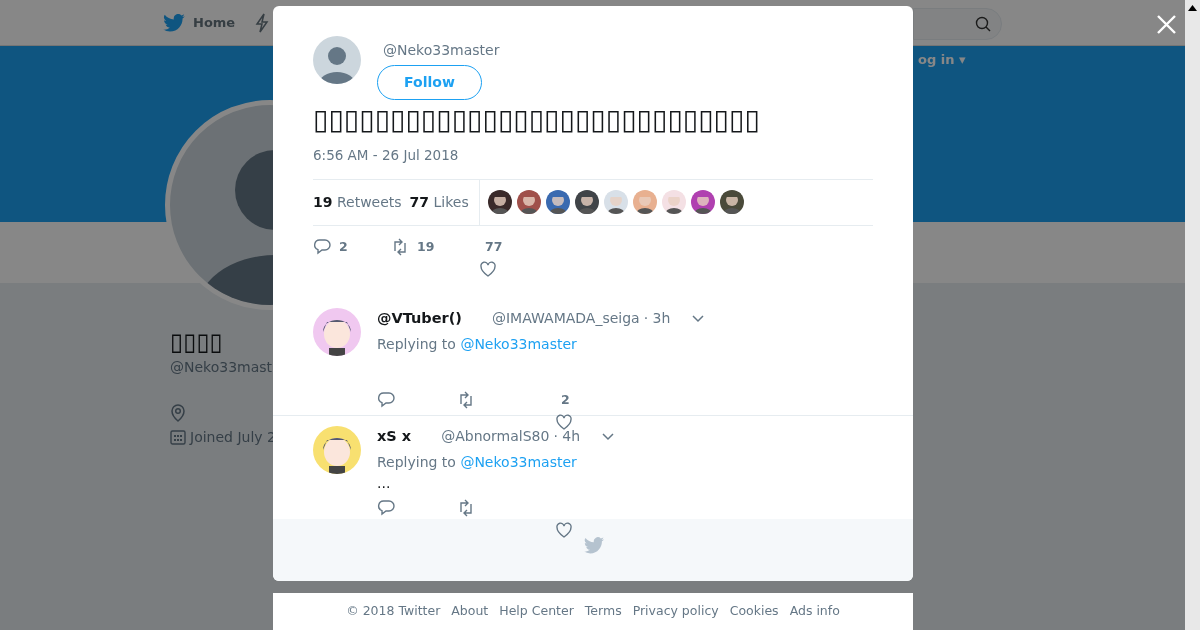 This screenshot has width=1200, height=630. What do you see at coordinates (393, 611) in the screenshot?
I see `copyright-text: © 2018 Twitter` at bounding box center [393, 611].